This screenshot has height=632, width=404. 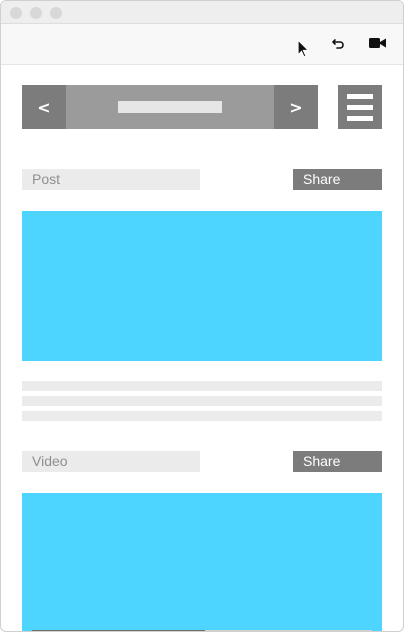 I want to click on chevron-right-icon: >, so click(x=296, y=107).